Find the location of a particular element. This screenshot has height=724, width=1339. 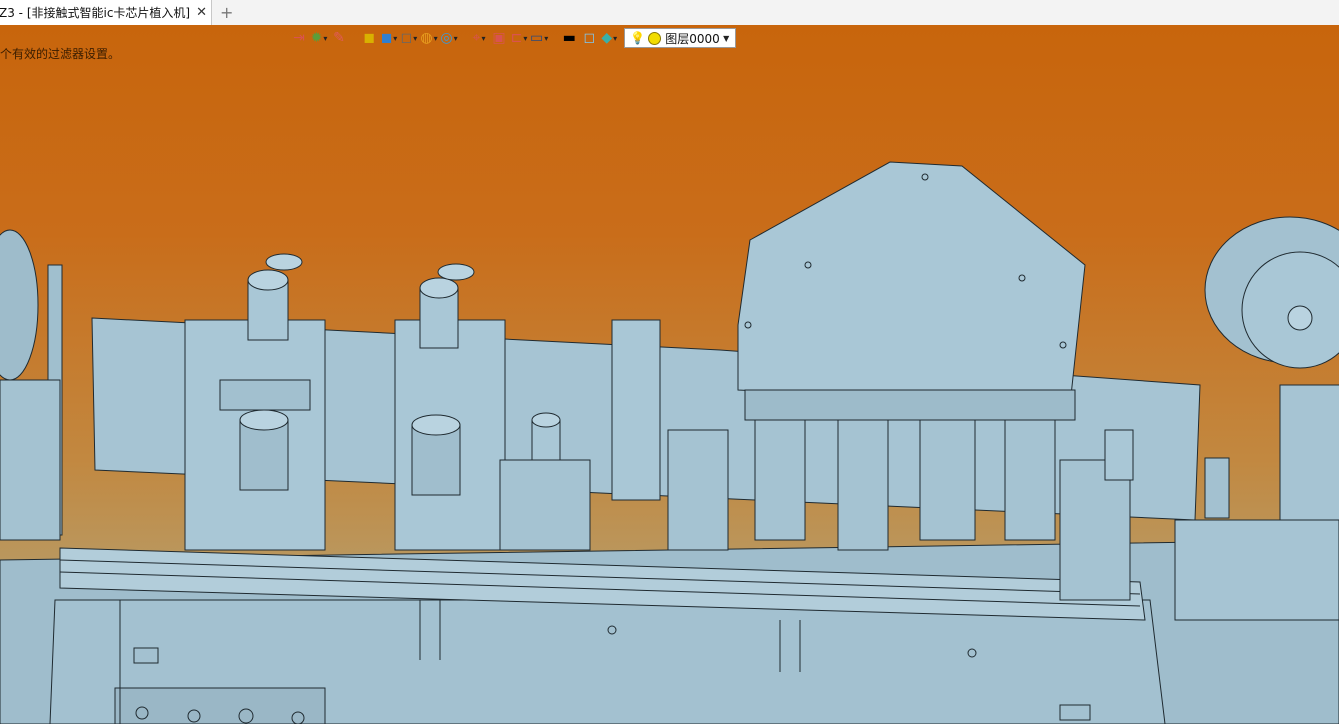

line-color-icon: ▬ is located at coordinates (569, 38).